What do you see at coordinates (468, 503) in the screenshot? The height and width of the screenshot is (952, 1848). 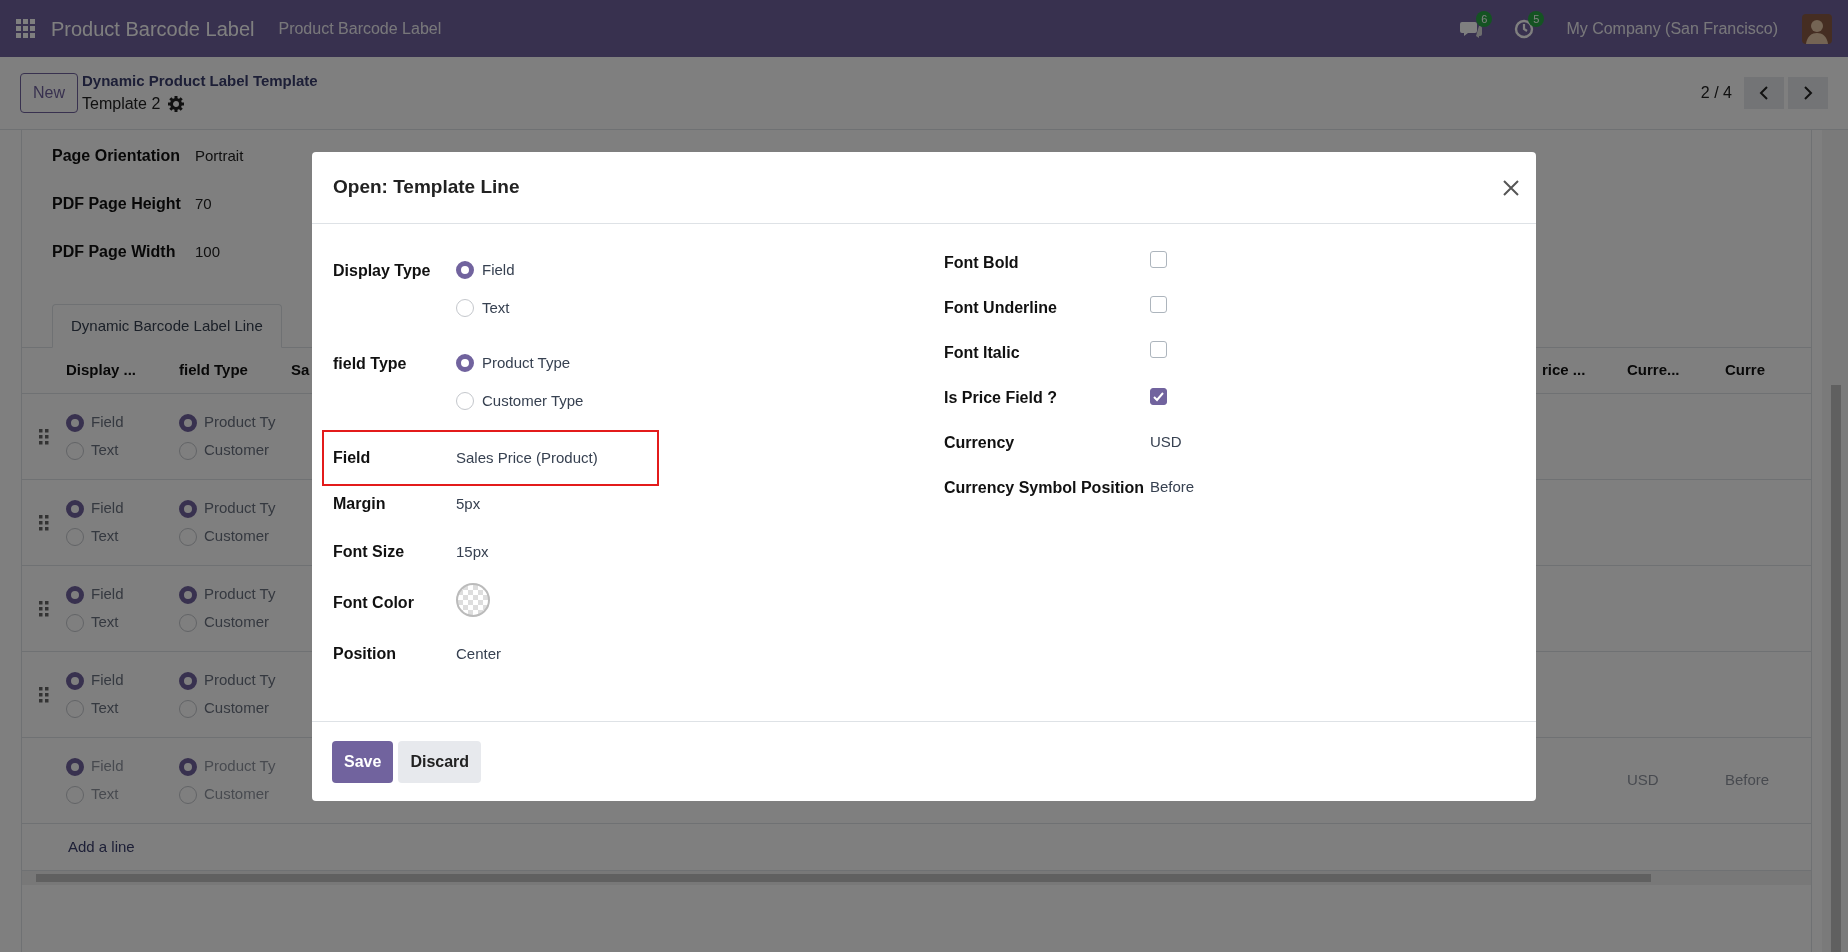 I see `field-value: 5px` at bounding box center [468, 503].